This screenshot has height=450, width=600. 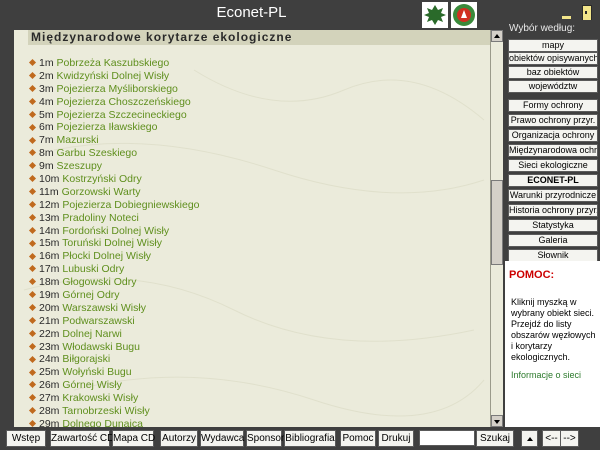 What do you see at coordinates (553, 120) in the screenshot?
I see `nav-button: Prawo ochrony przyr.` at bounding box center [553, 120].